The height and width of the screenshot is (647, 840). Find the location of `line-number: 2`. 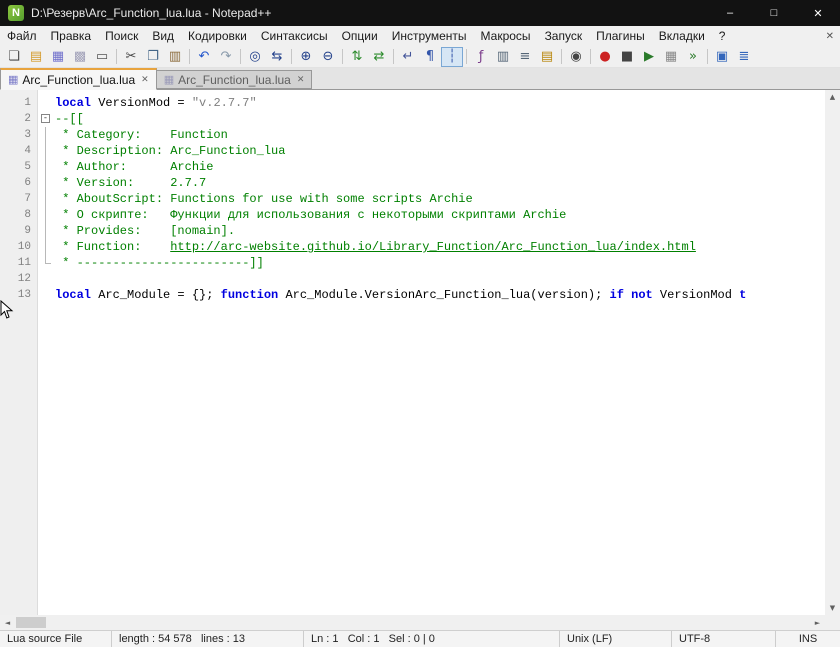

line-number: 2 is located at coordinates (19, 119).